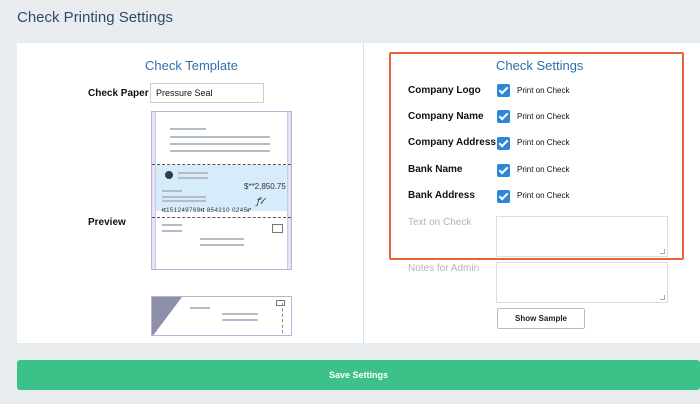 This screenshot has width=700, height=404. What do you see at coordinates (503, 170) in the screenshot?
I see `bank-name-checkbox` at bounding box center [503, 170].